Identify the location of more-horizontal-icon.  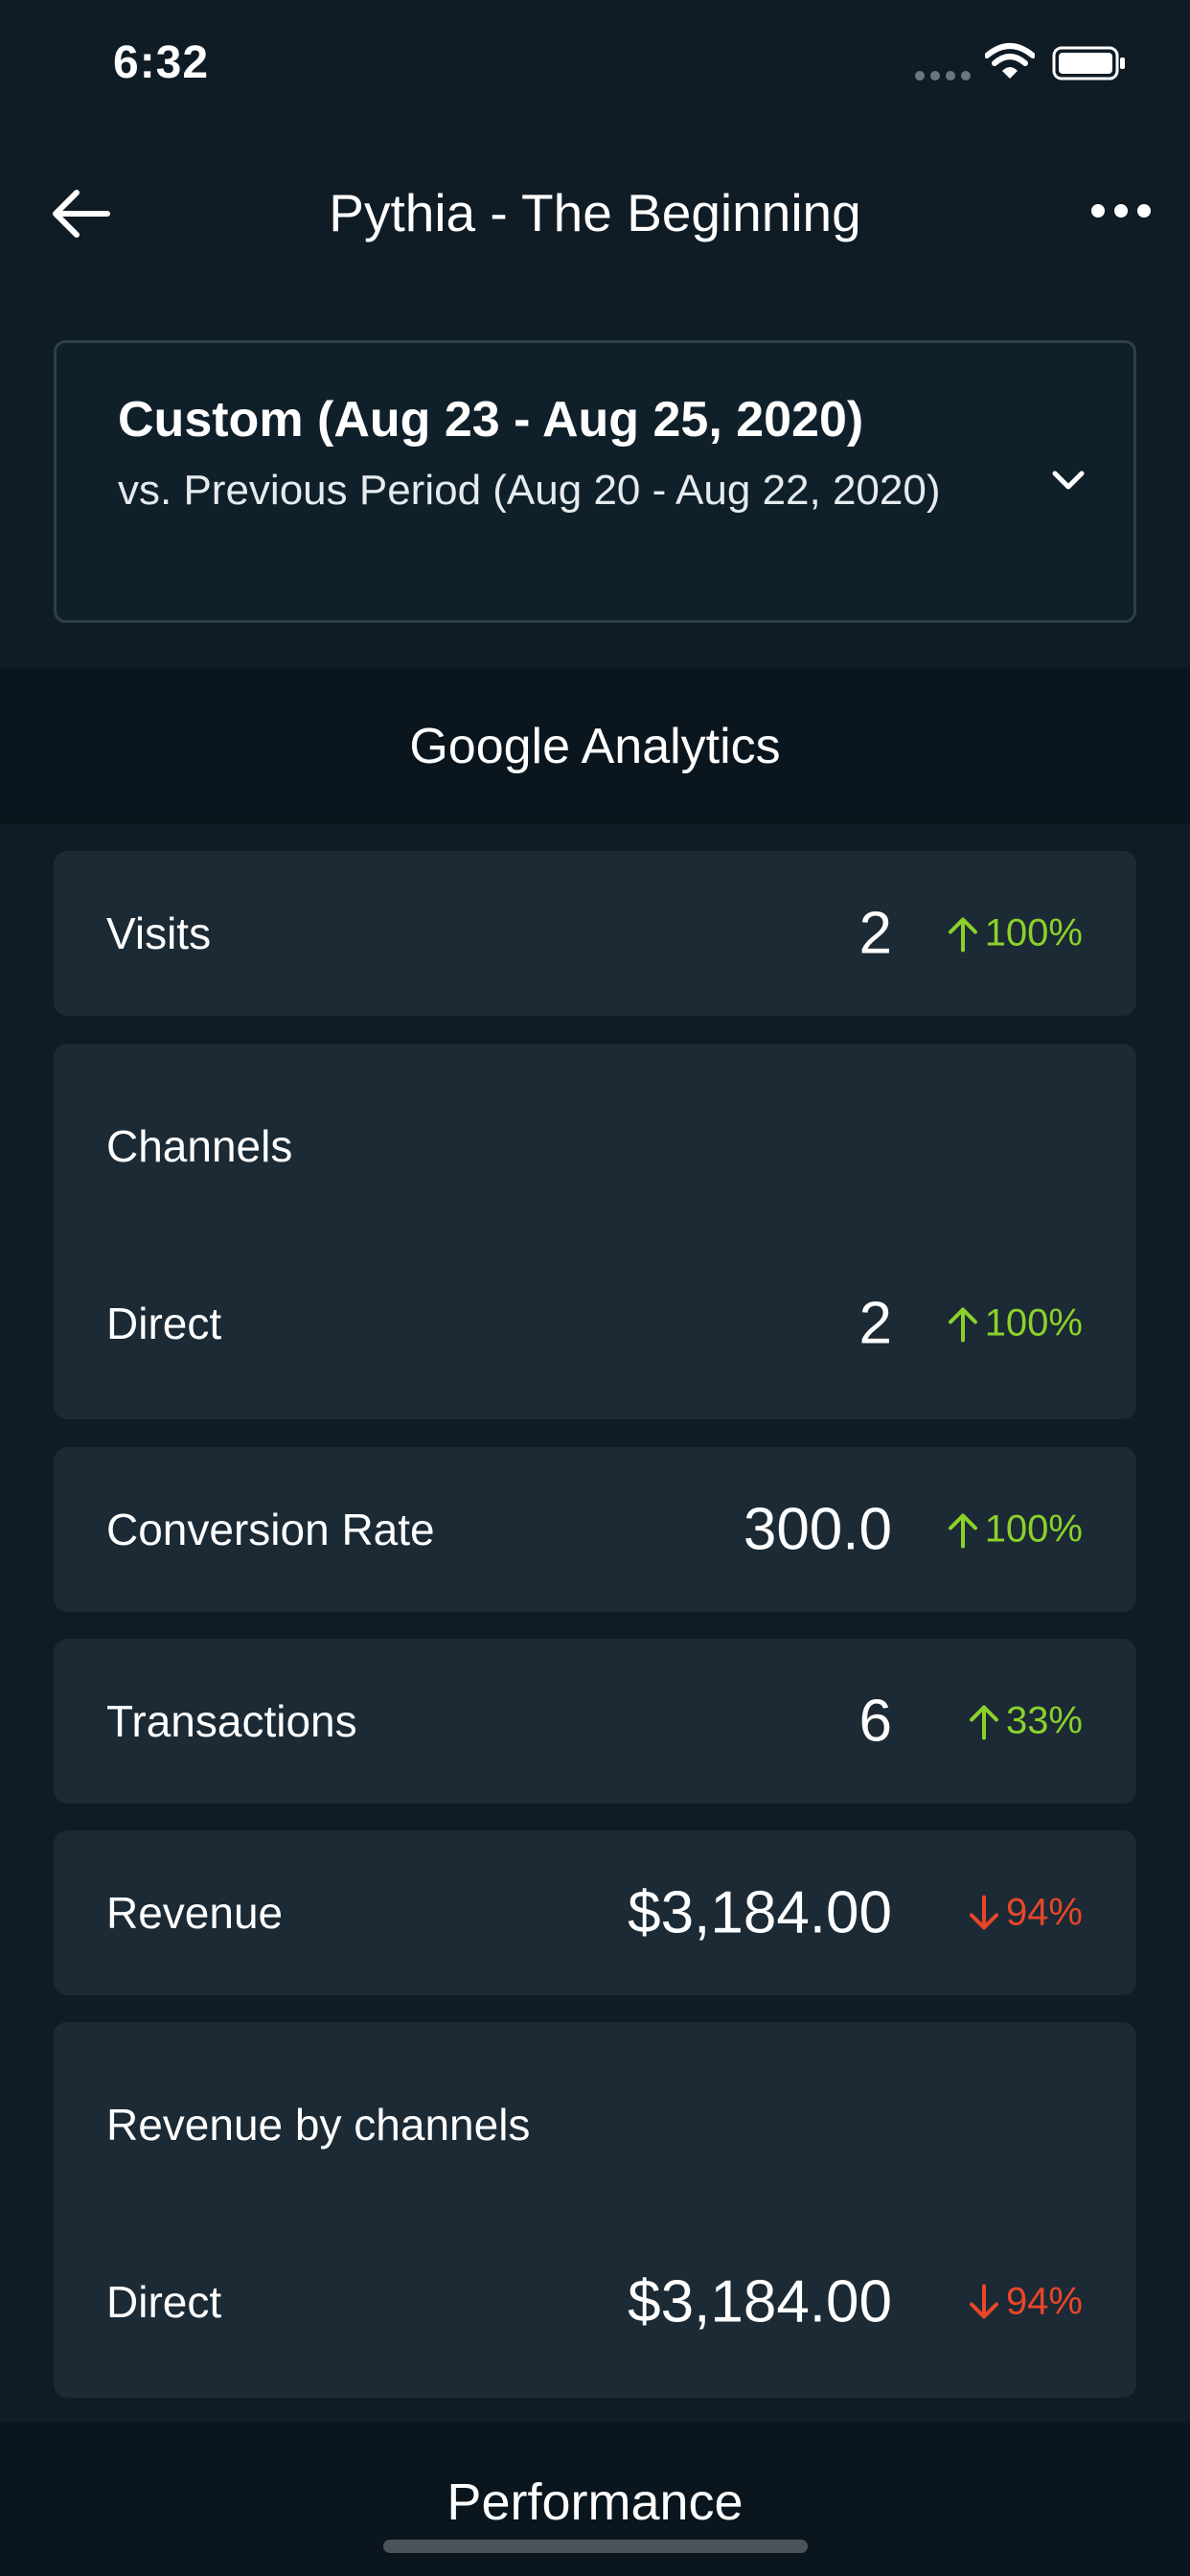
(1121, 211).